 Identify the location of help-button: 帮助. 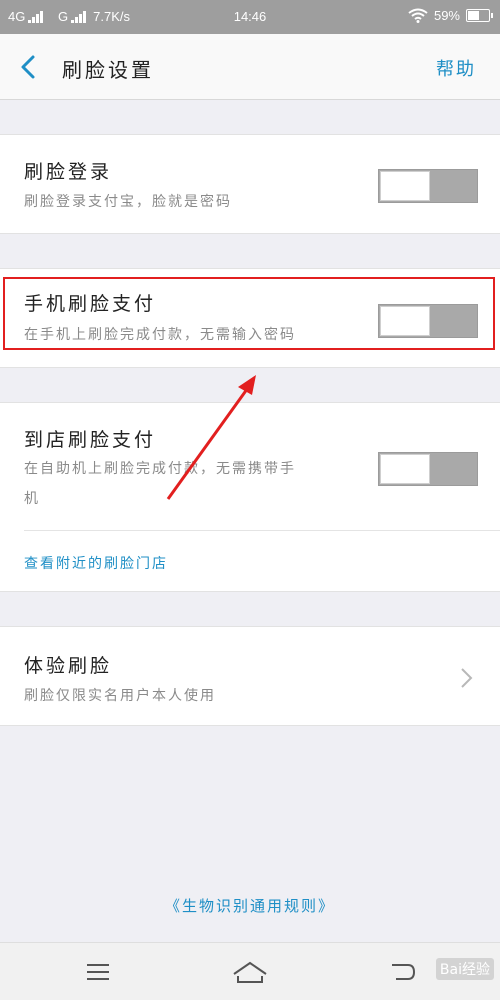
(456, 68).